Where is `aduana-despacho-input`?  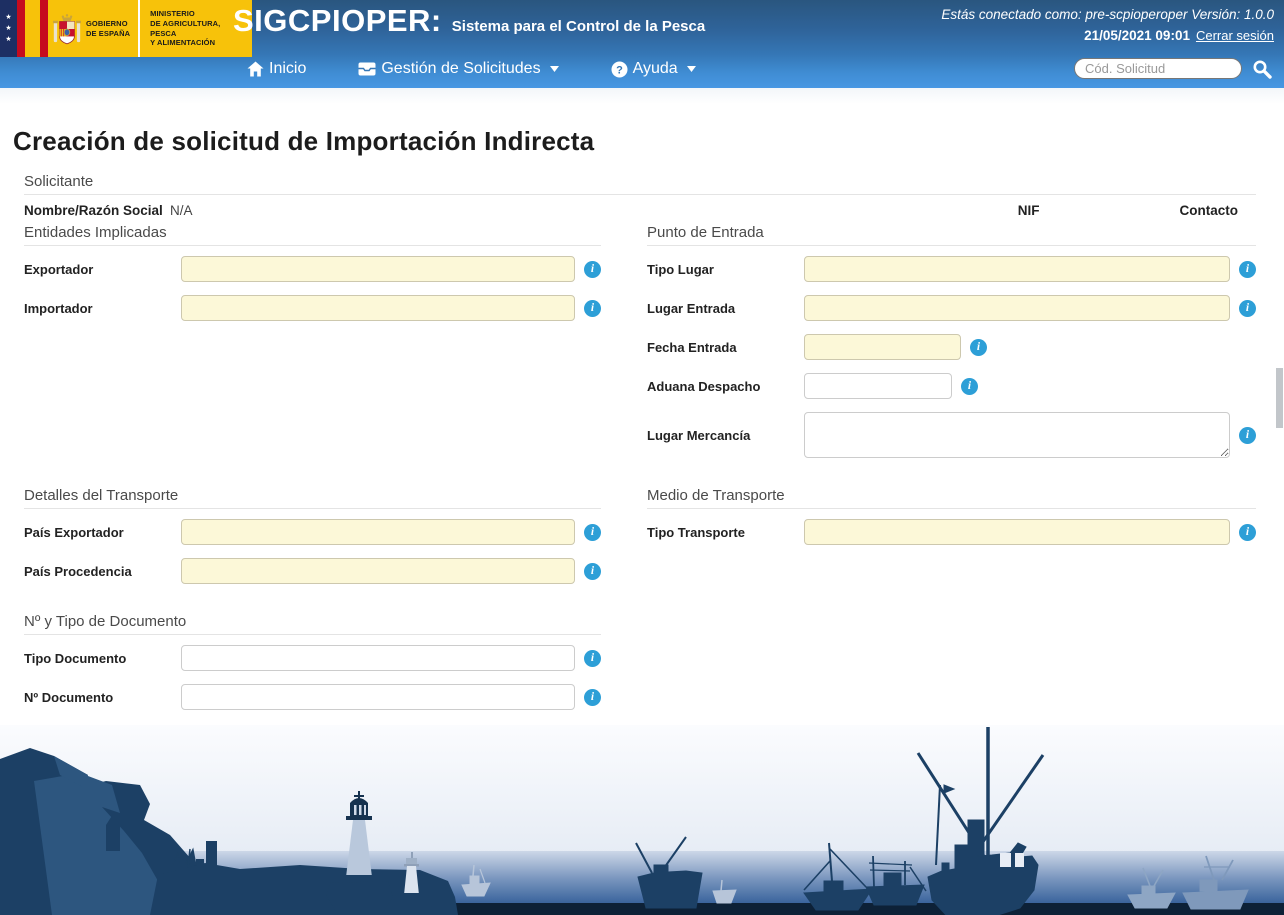 aduana-despacho-input is located at coordinates (878, 386).